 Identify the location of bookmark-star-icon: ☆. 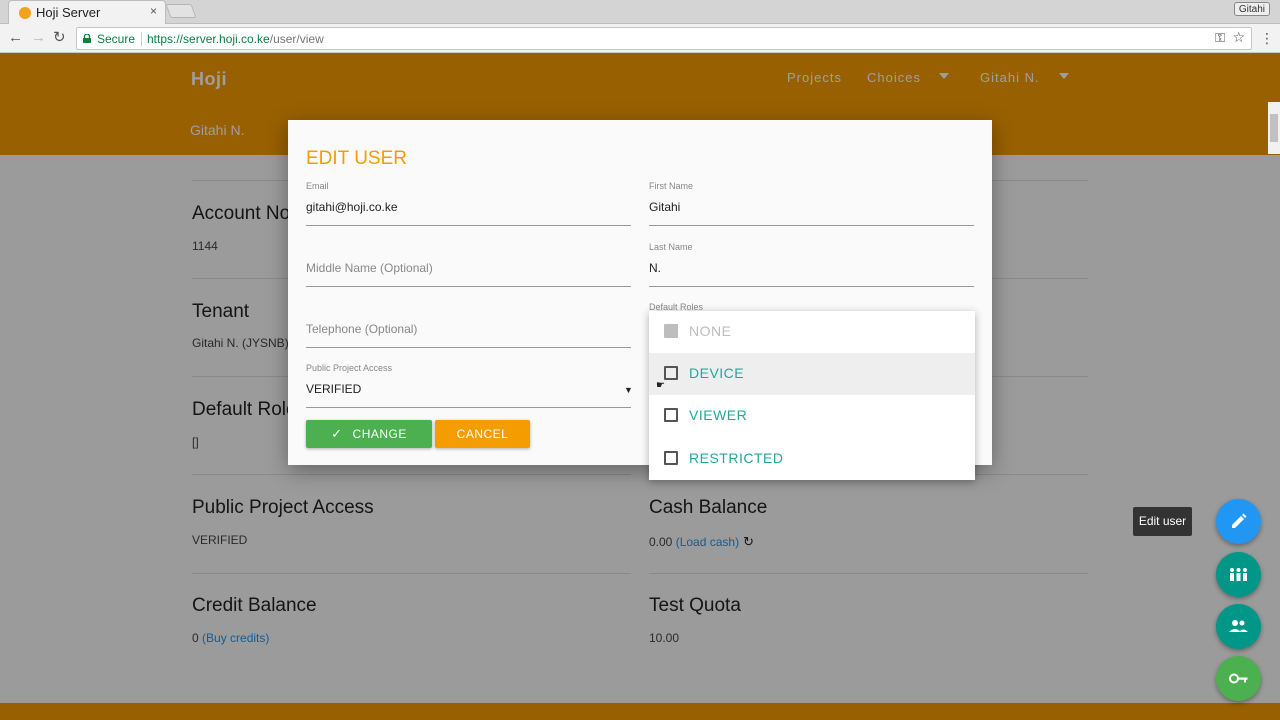
(1238, 37).